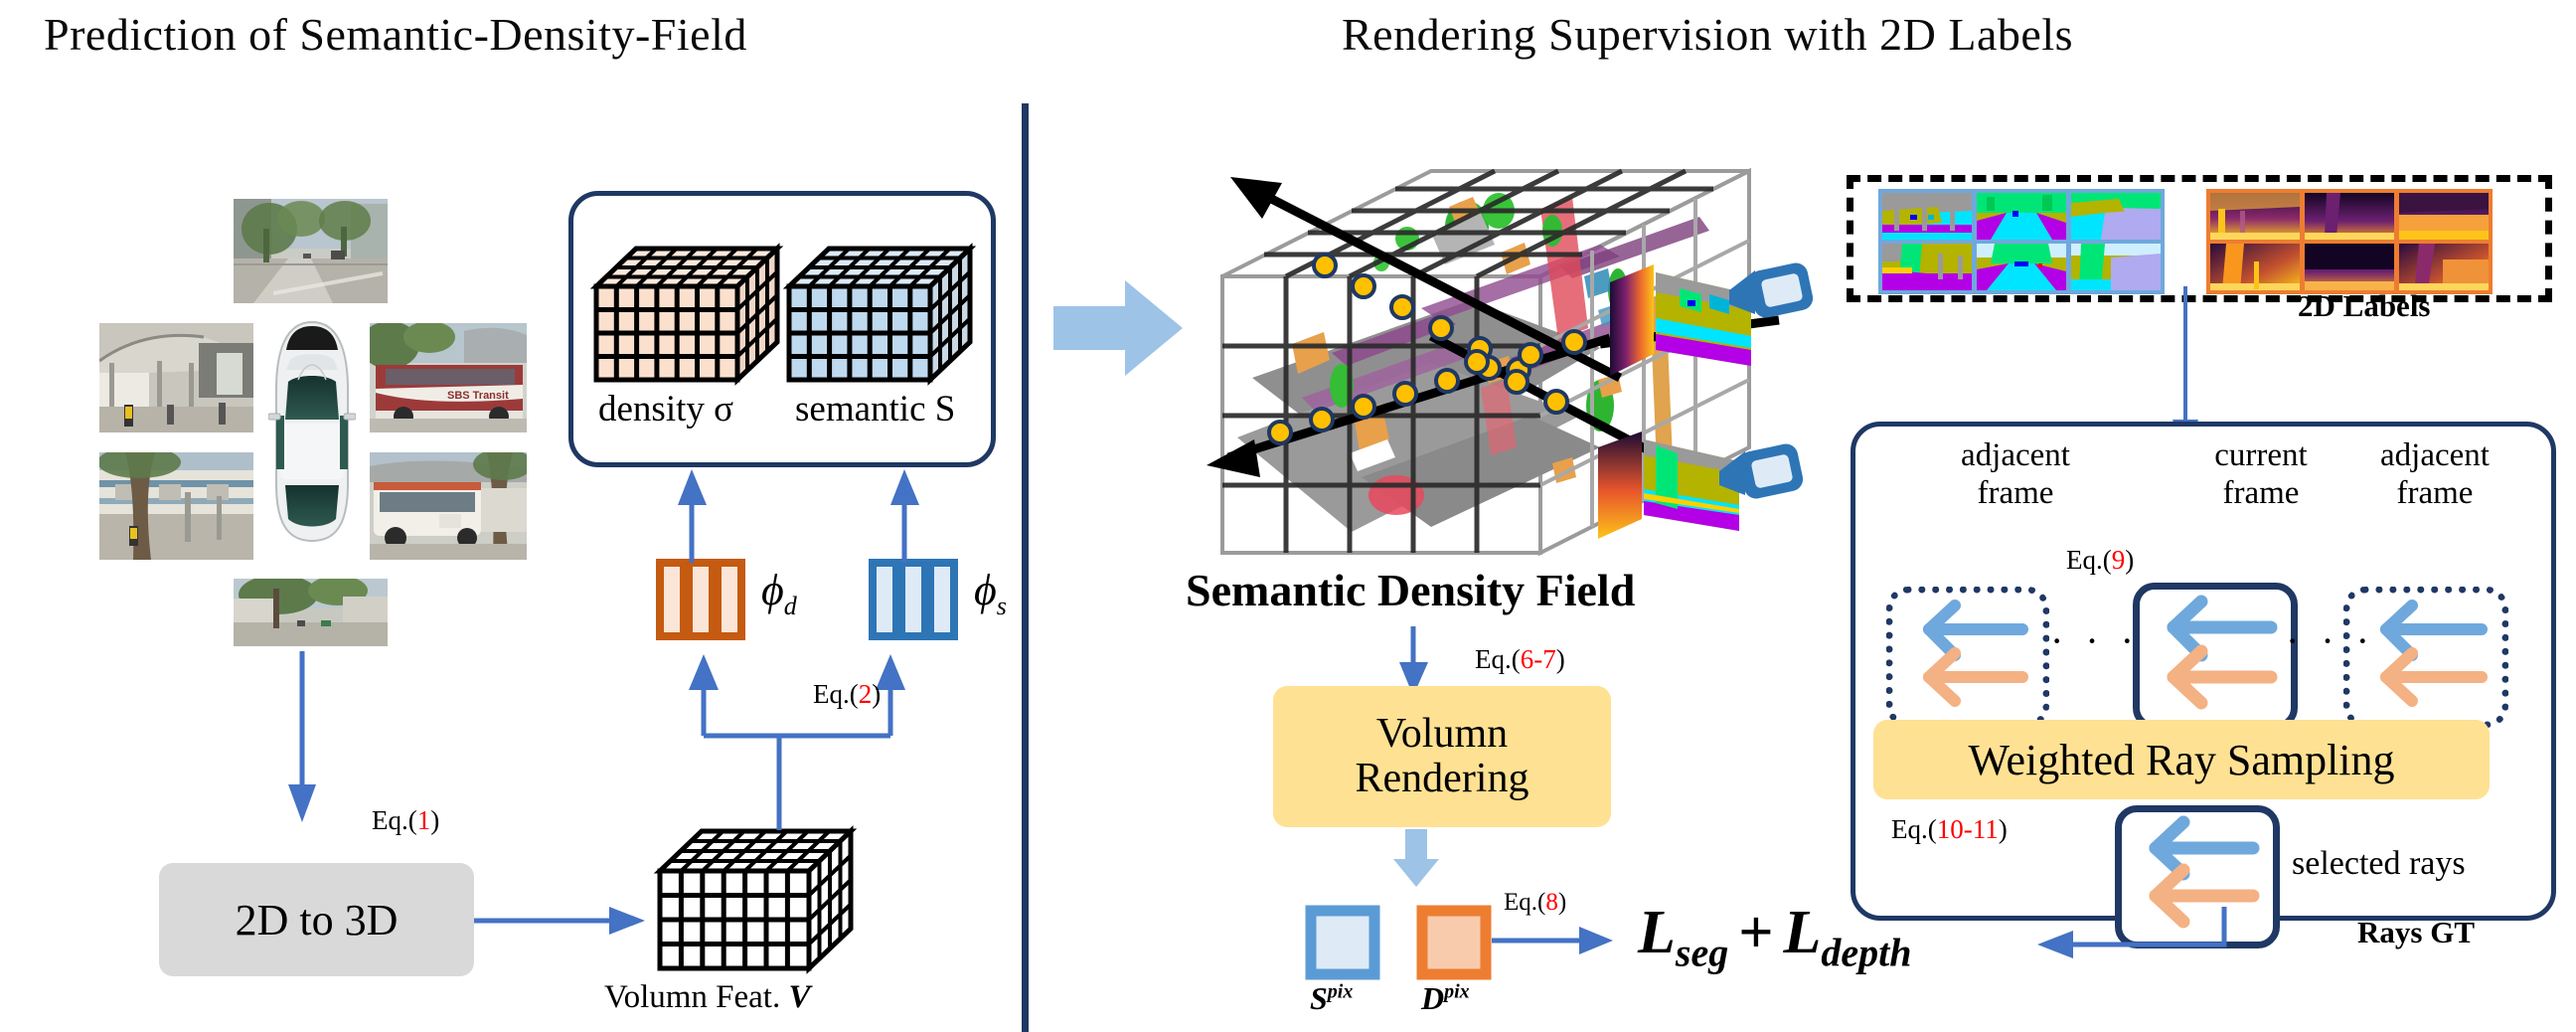 This screenshot has height=1032, width=2576. I want to click on phi-d-symbol: ϕ, so click(772, 590).